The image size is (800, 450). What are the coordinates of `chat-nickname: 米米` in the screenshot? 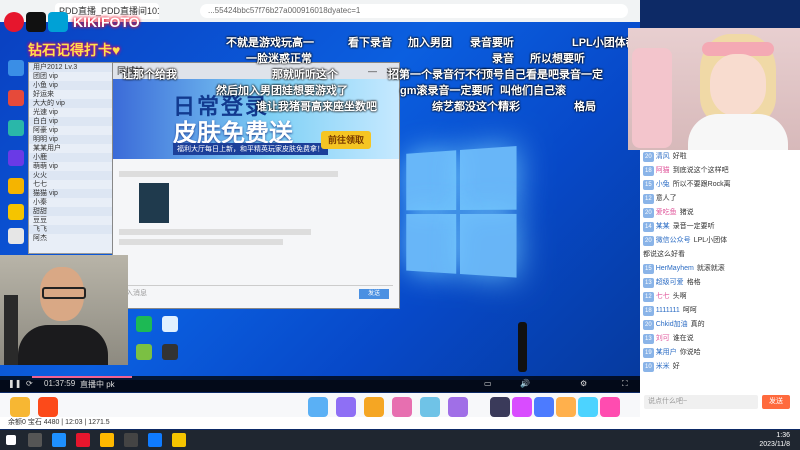 It's located at (663, 366).